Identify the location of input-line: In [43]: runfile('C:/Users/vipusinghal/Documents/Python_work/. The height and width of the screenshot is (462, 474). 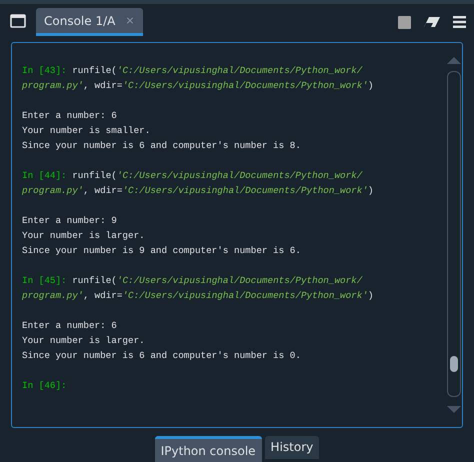
(193, 71).